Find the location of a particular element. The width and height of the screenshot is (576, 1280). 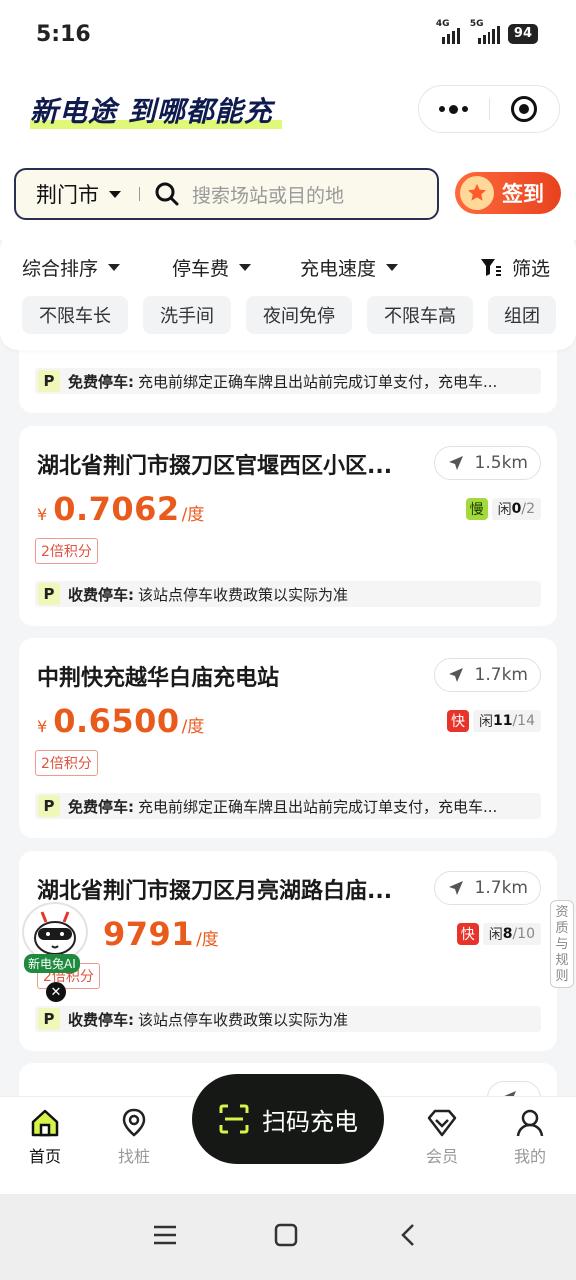

star-icon is located at coordinates (477, 193).